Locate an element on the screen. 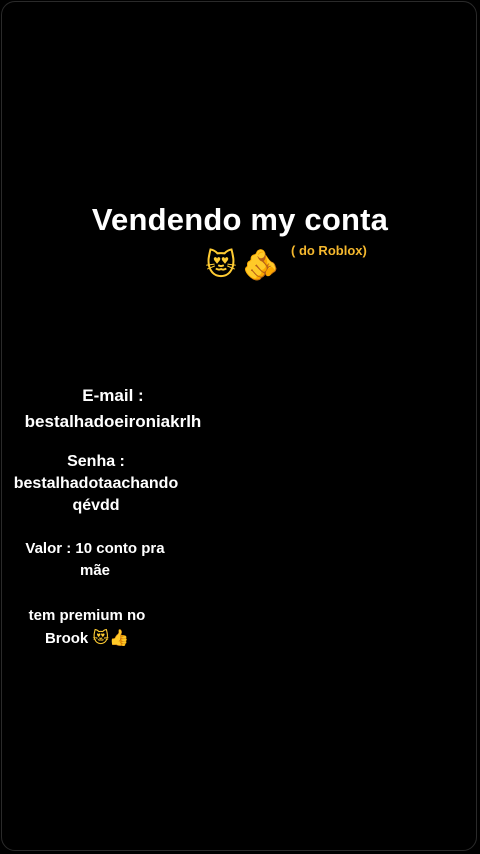 The height and width of the screenshot is (854, 480). title-emoji-row: 😻 🫵 is located at coordinates (241, 266).